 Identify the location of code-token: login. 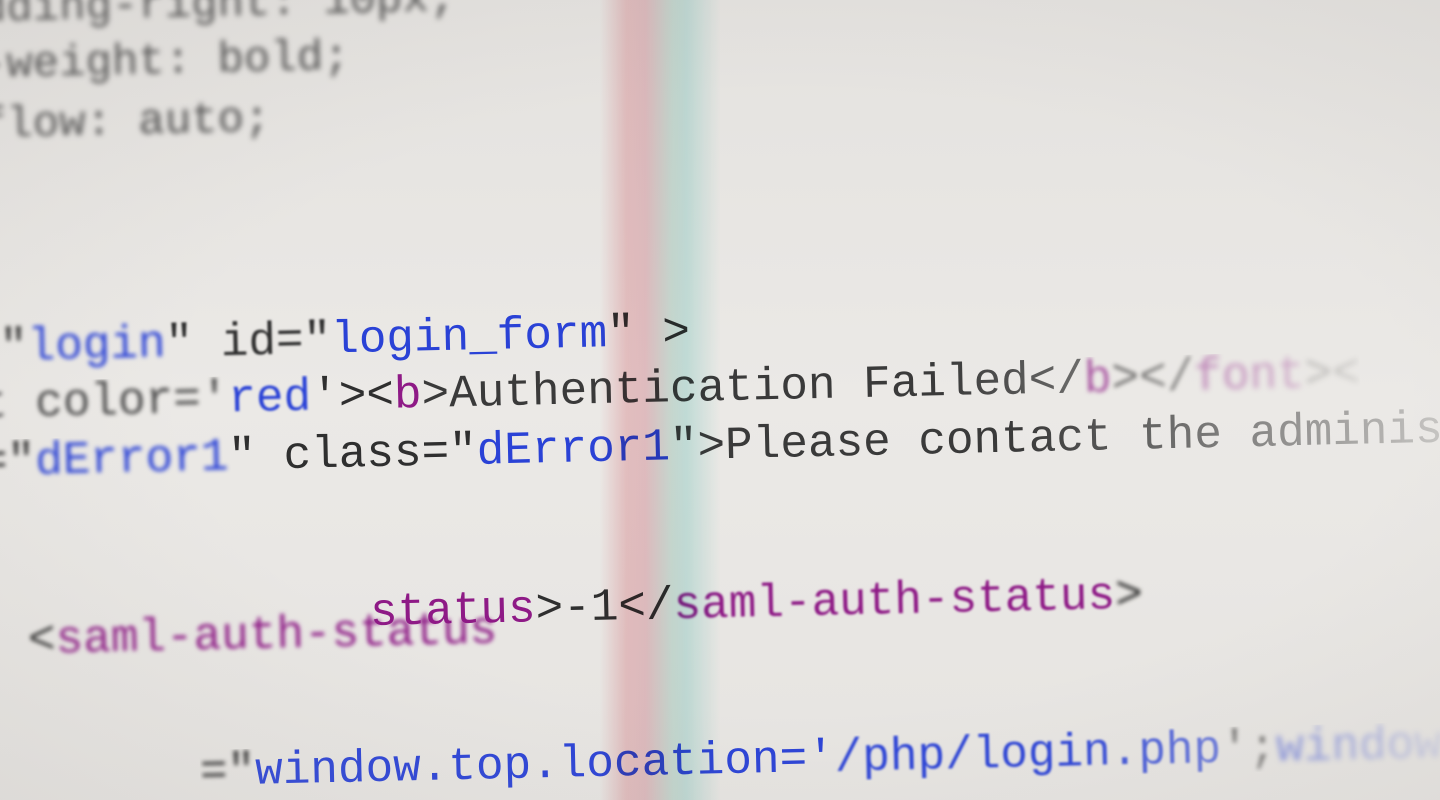
(97, 346).